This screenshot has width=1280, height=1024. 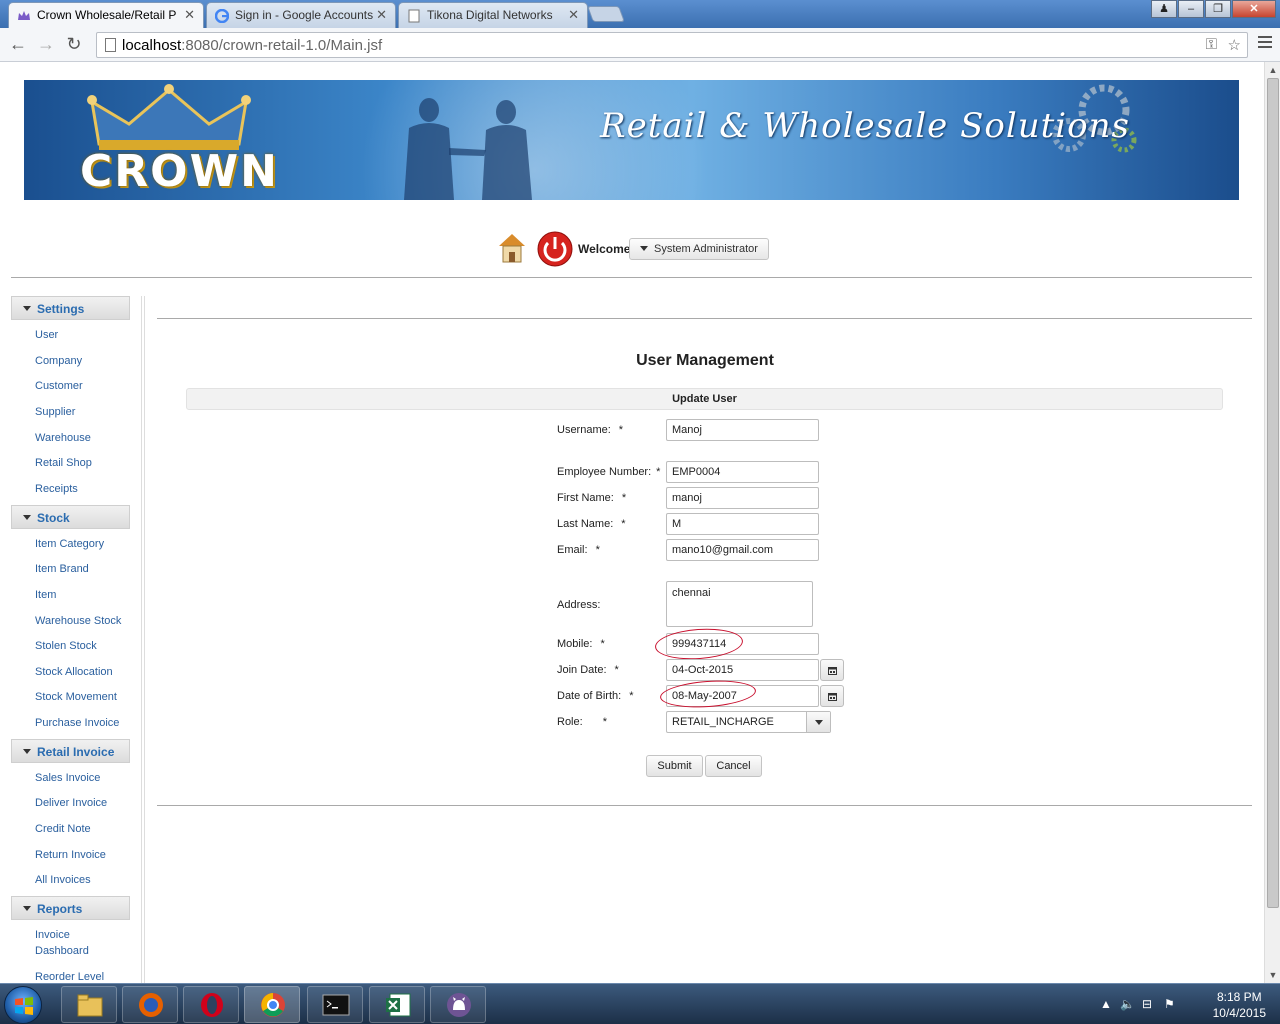 I want to click on role-select: RETAIL_INCHARGE, so click(x=748, y=722).